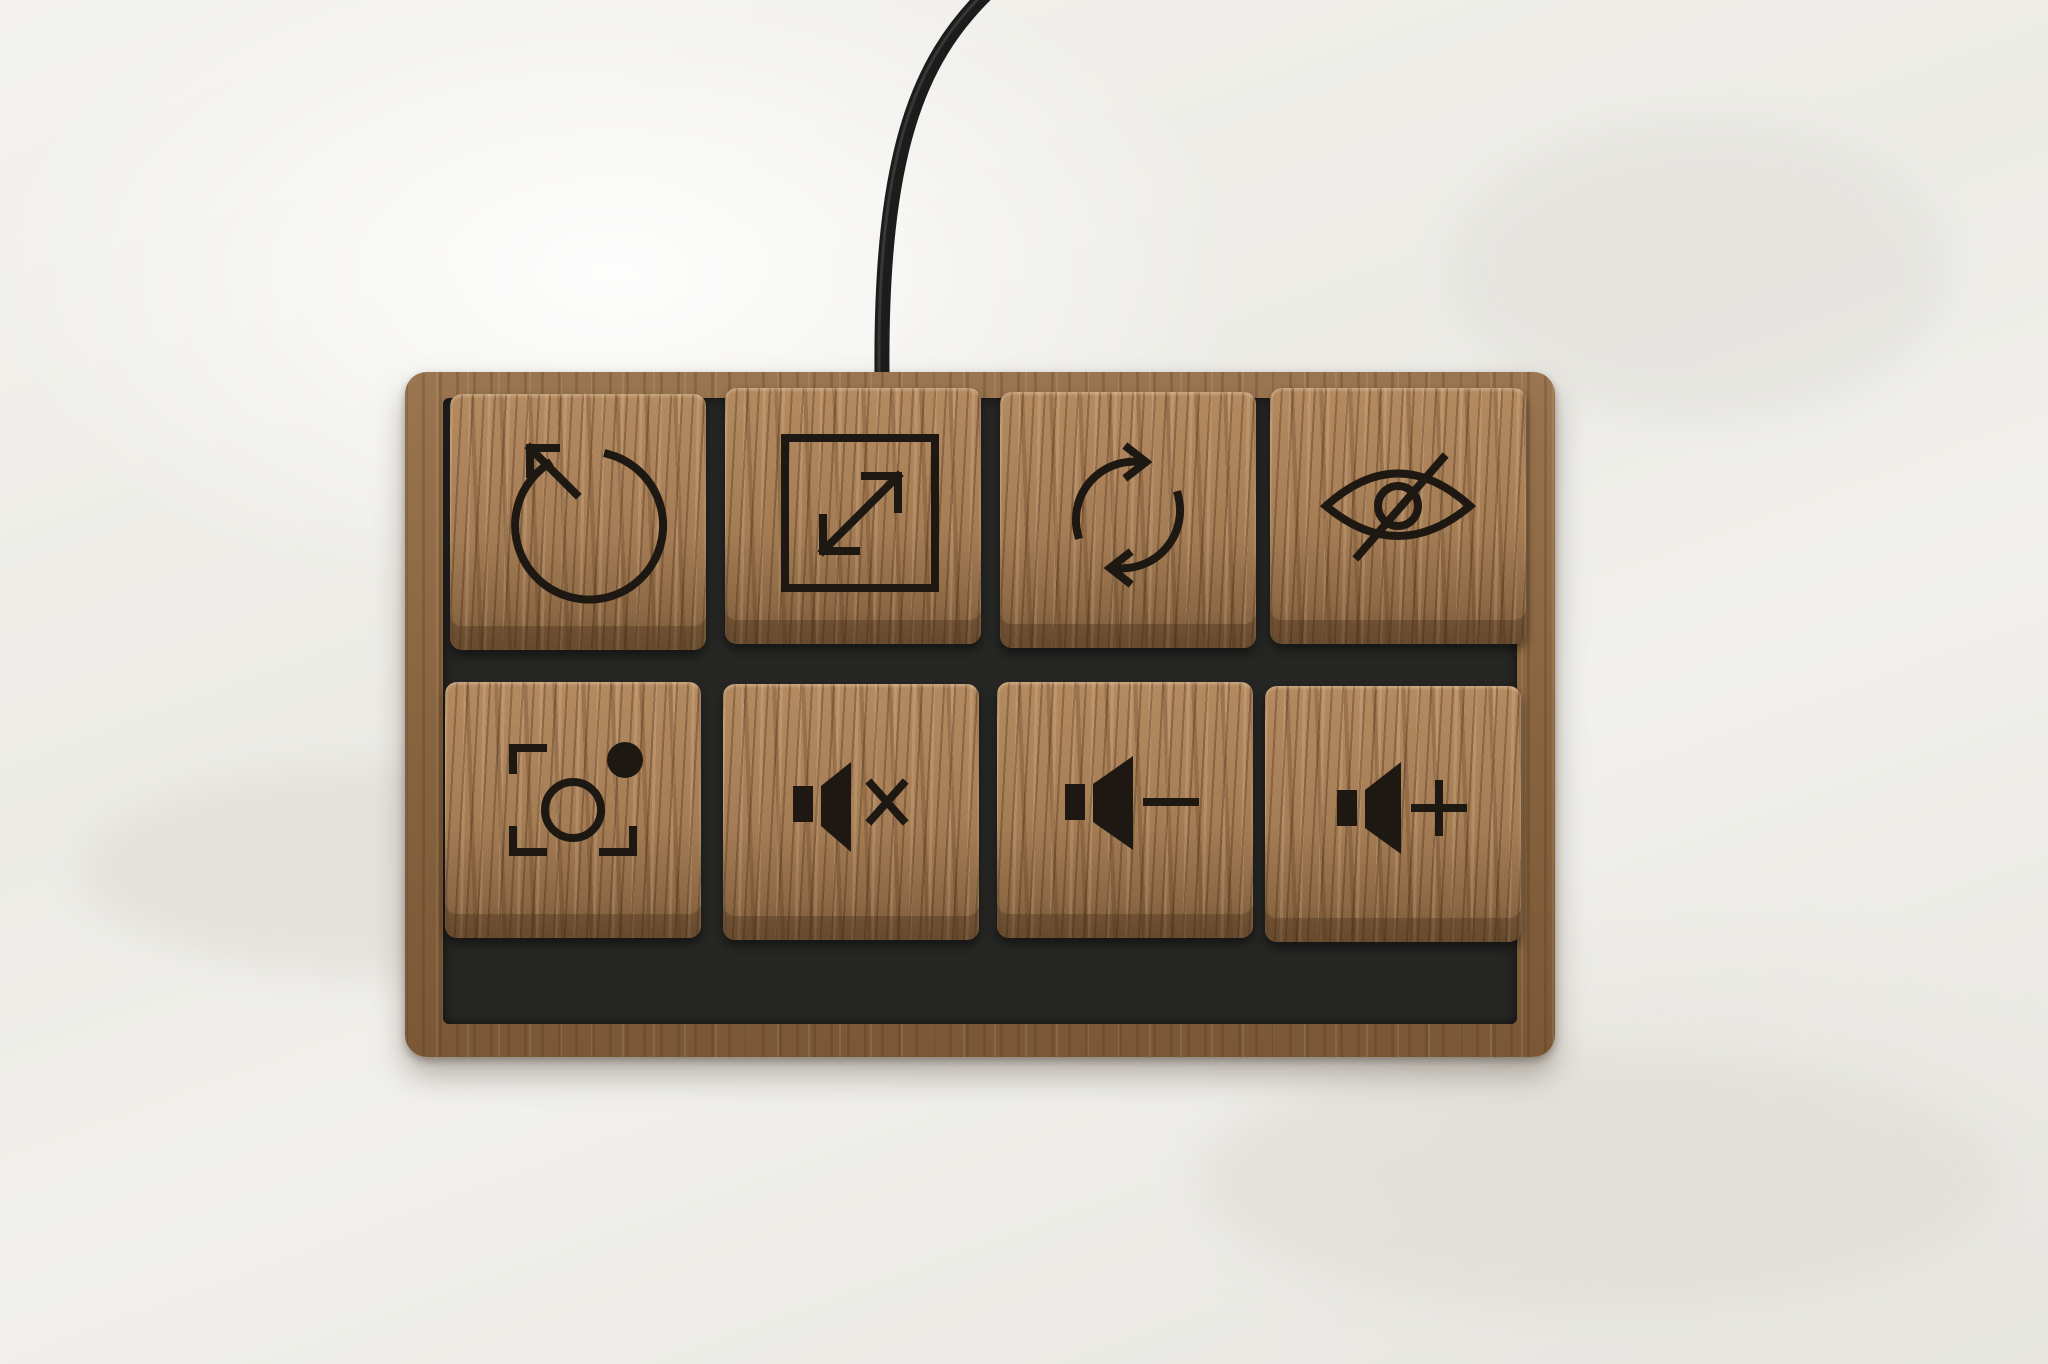  I want to click on usb-cable, so click(932, 187).